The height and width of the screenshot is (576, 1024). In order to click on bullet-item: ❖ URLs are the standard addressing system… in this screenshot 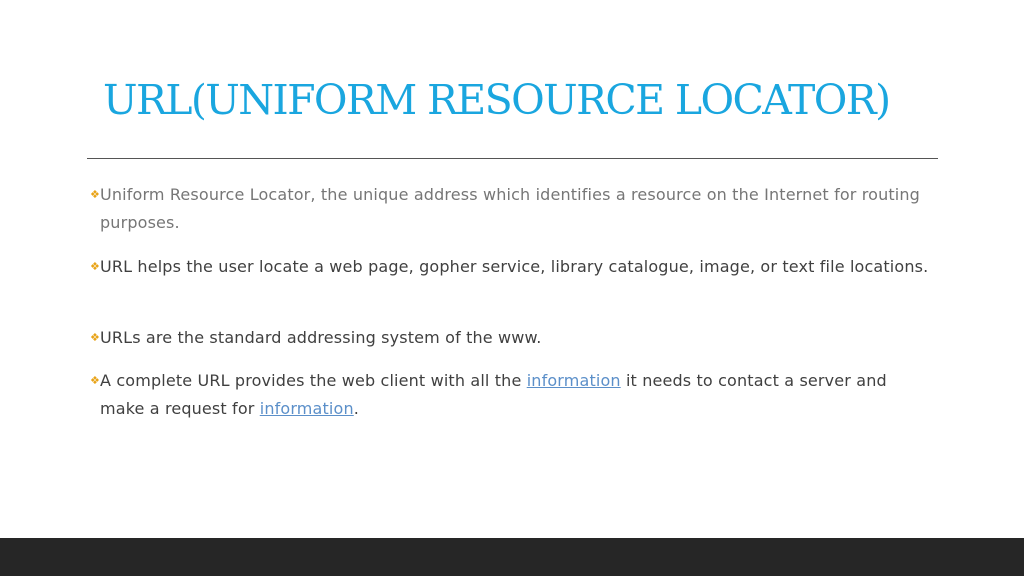, I will do `click(510, 338)`.